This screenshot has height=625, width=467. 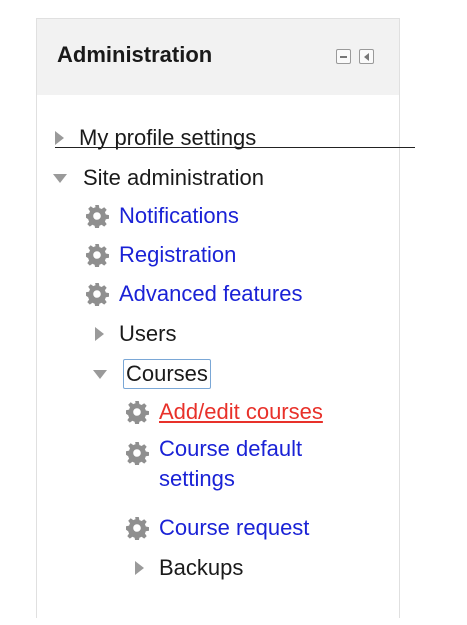 I want to click on tree-item-label: Backups, so click(x=201, y=567).